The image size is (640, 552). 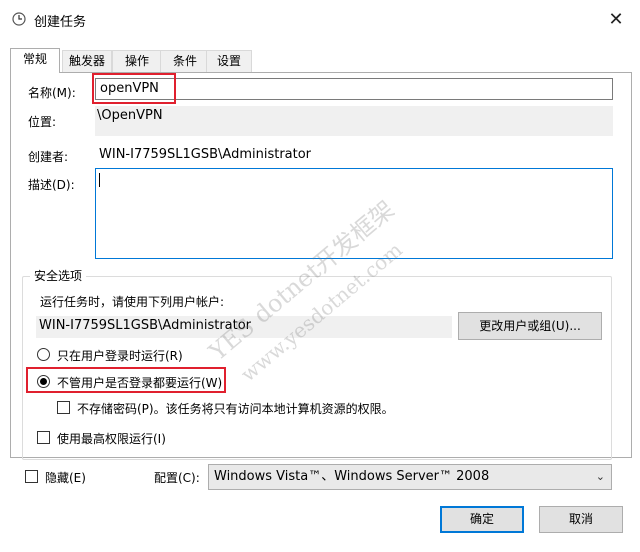 What do you see at coordinates (31, 476) in the screenshot?
I see `hidden-checkbox` at bounding box center [31, 476].